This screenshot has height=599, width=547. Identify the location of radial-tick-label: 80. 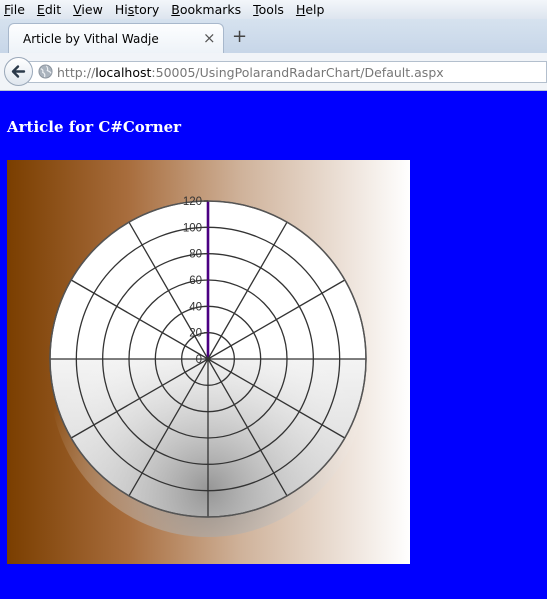
(195, 255).